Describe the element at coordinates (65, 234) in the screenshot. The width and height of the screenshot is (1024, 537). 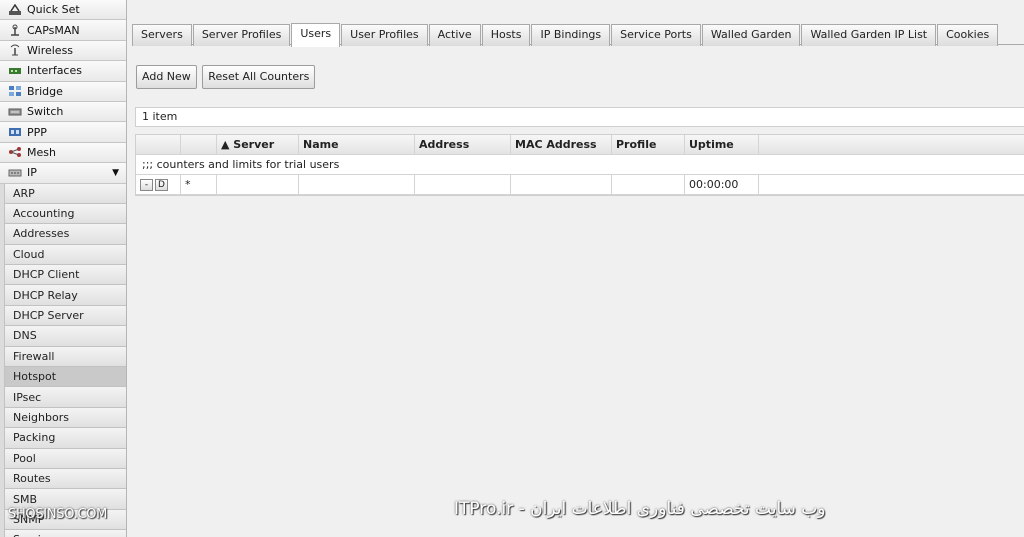
I see `submenu-item-addresses: Addresses` at that location.